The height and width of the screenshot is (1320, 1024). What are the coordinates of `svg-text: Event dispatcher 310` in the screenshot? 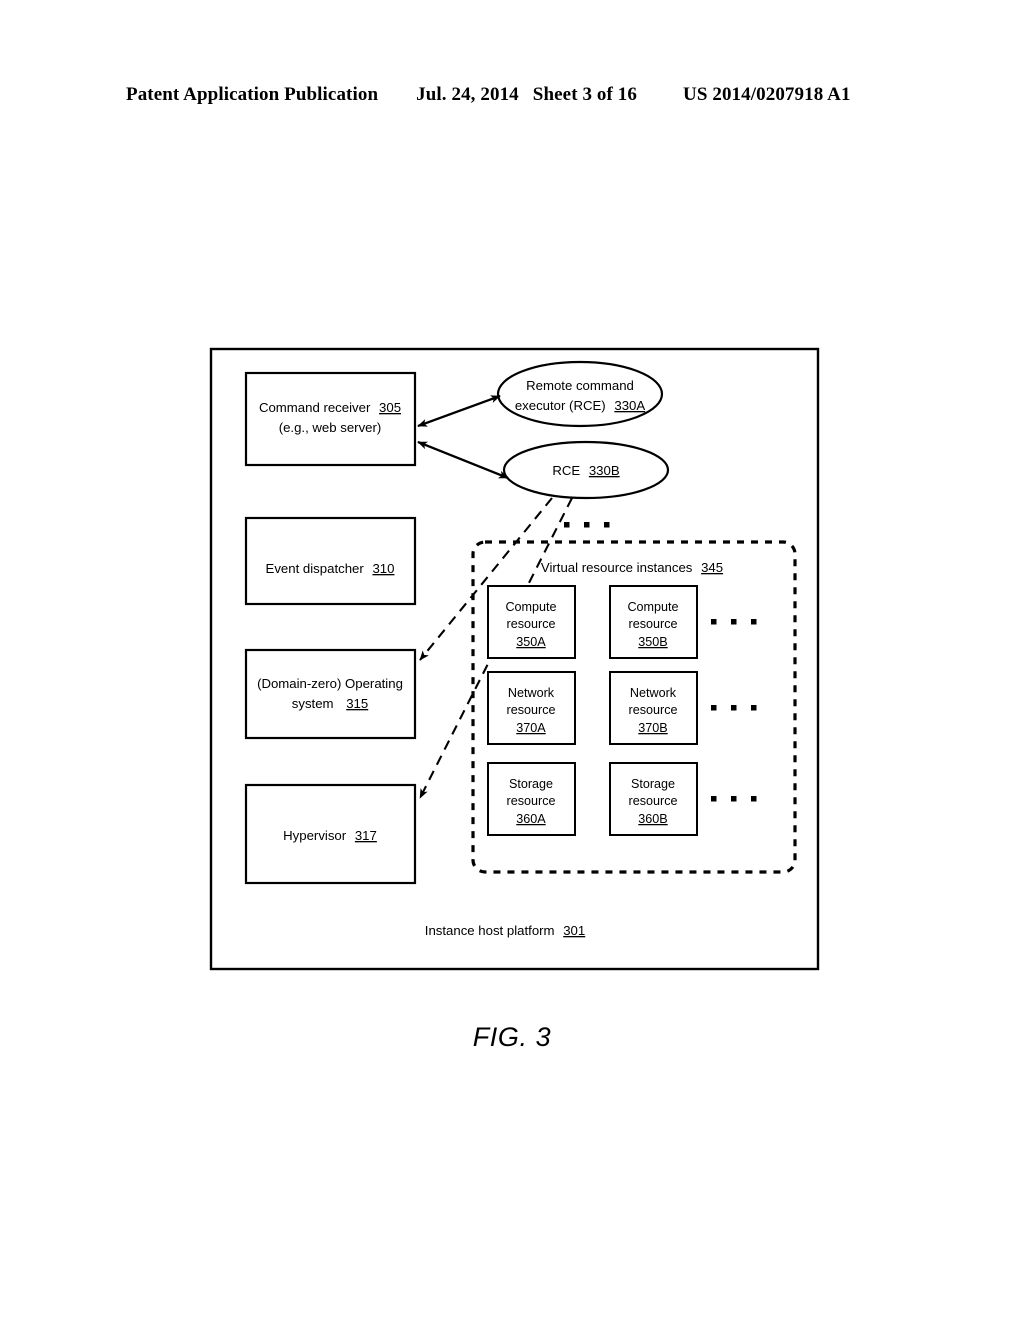 It's located at (330, 568).